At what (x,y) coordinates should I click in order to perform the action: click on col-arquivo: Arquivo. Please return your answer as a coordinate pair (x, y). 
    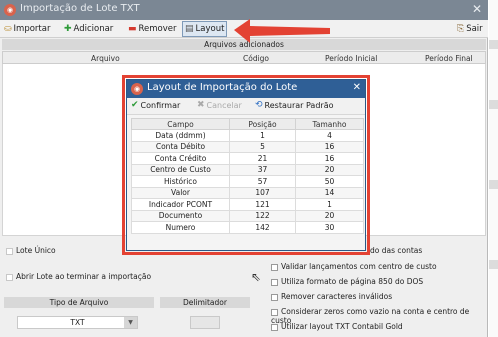
    Looking at the image, I should click on (105, 58).